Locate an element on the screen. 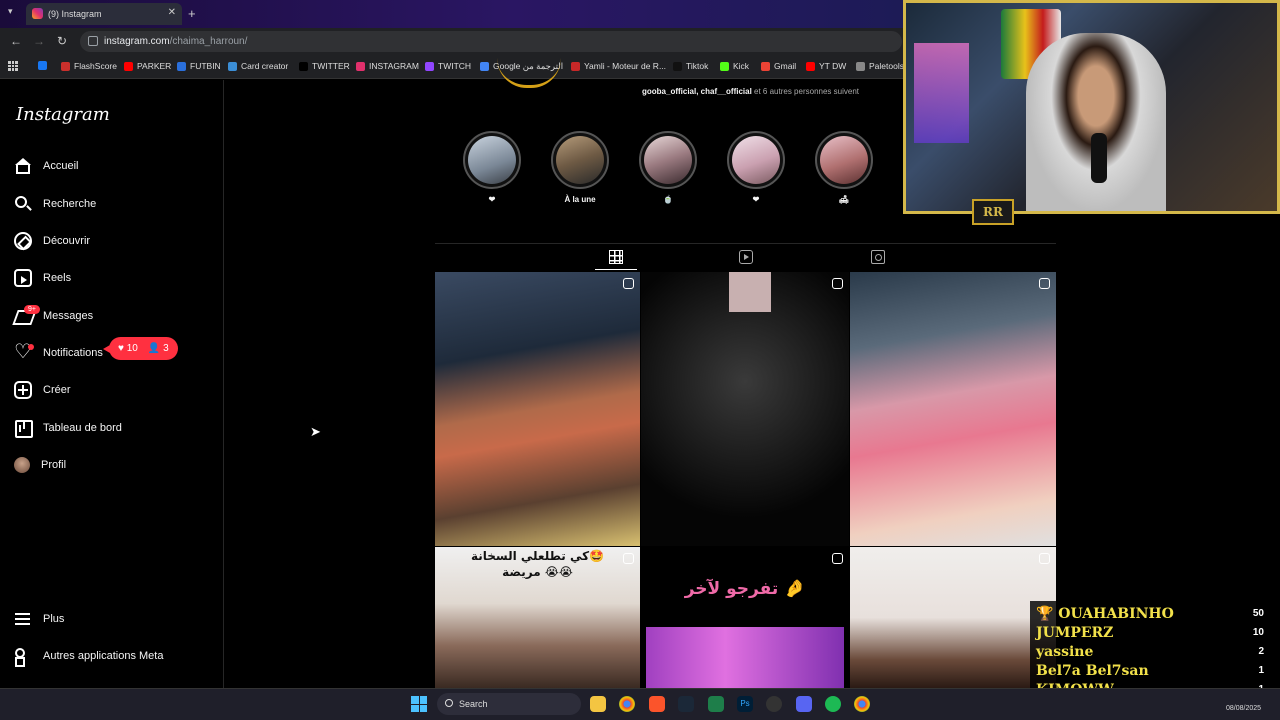  bookmark-item: FUTBIN is located at coordinates (199, 66).